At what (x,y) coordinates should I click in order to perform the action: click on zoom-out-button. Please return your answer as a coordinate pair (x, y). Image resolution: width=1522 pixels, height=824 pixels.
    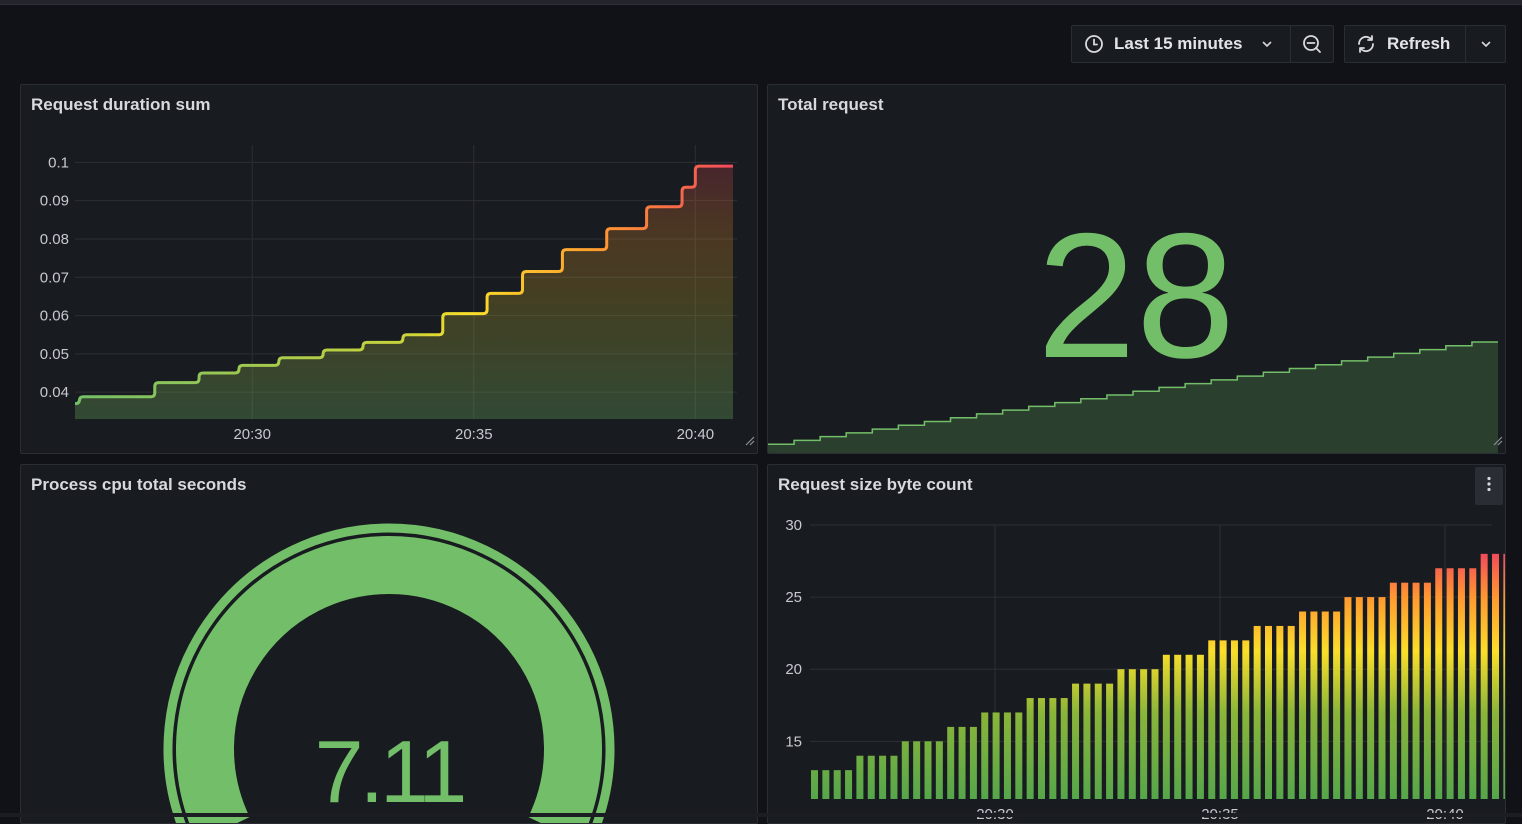
    Looking at the image, I should click on (1312, 44).